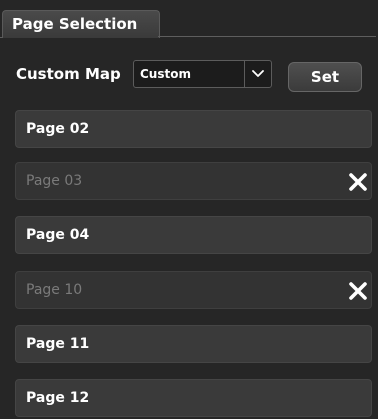 The image size is (378, 419). I want to click on page-item-10: Page 10, so click(193, 290).